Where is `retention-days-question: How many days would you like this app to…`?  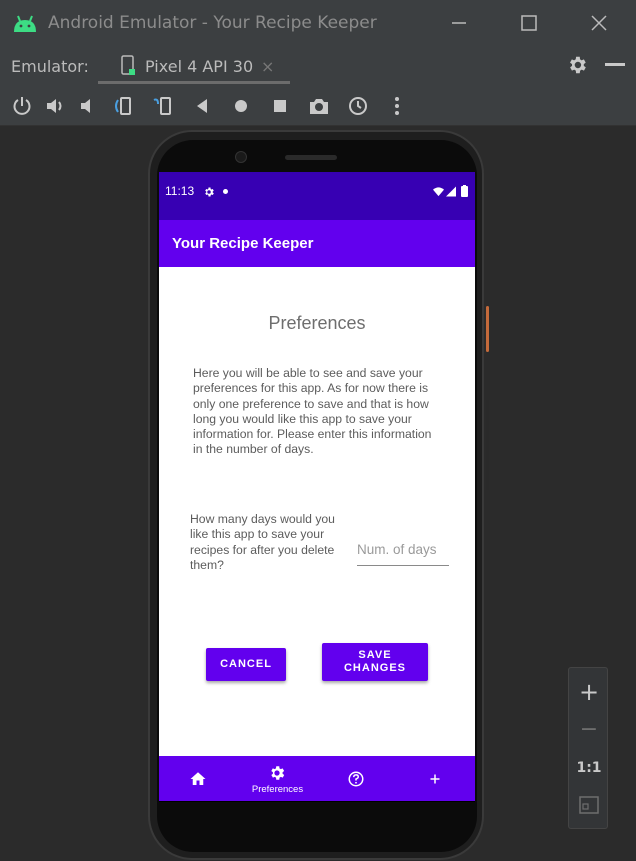 retention-days-question: How many days would you like this app to… is located at coordinates (262, 542).